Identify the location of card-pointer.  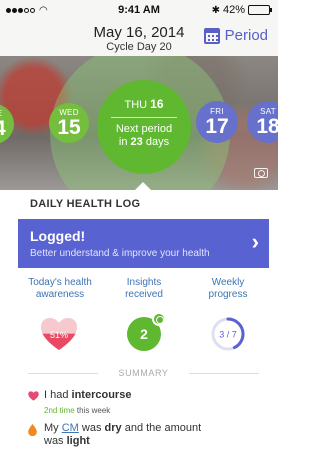
(143, 186).